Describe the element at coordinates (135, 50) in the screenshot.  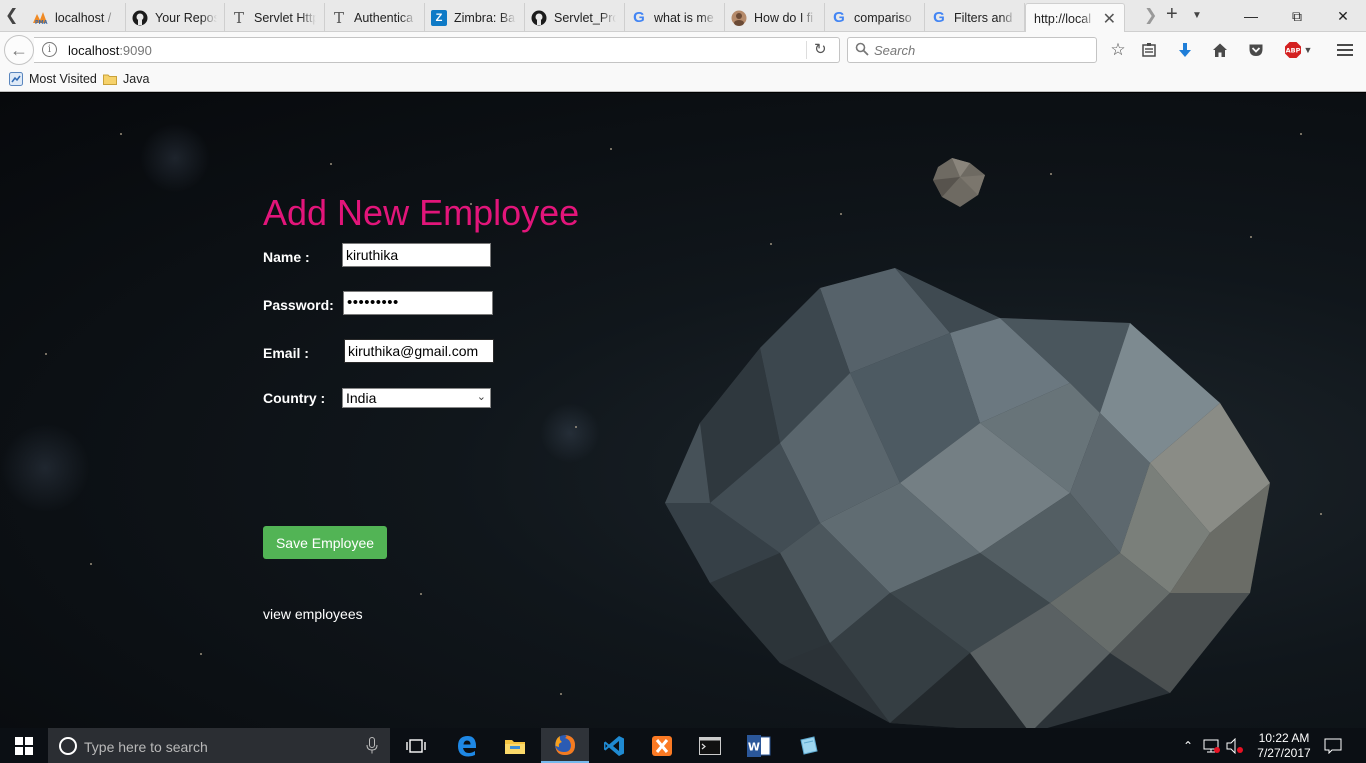
I see `url-port: :9090` at that location.